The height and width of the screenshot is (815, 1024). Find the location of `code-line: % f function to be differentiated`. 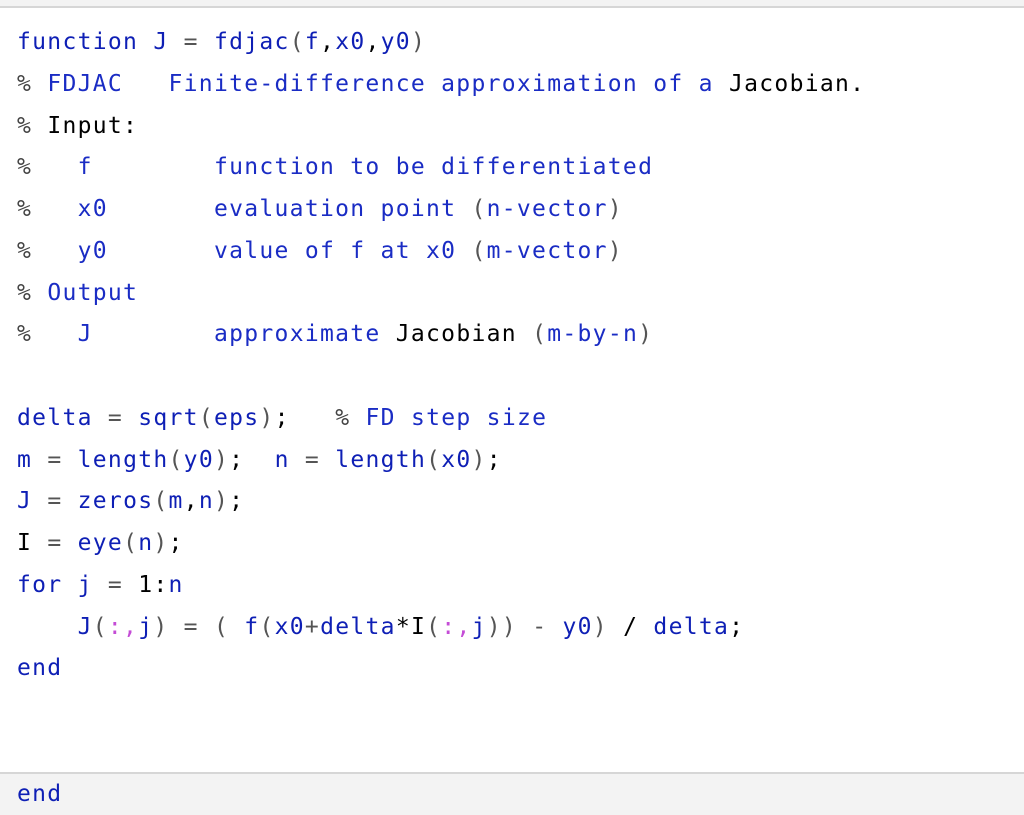

code-line: % f function to be differentiated is located at coordinates (441, 168).